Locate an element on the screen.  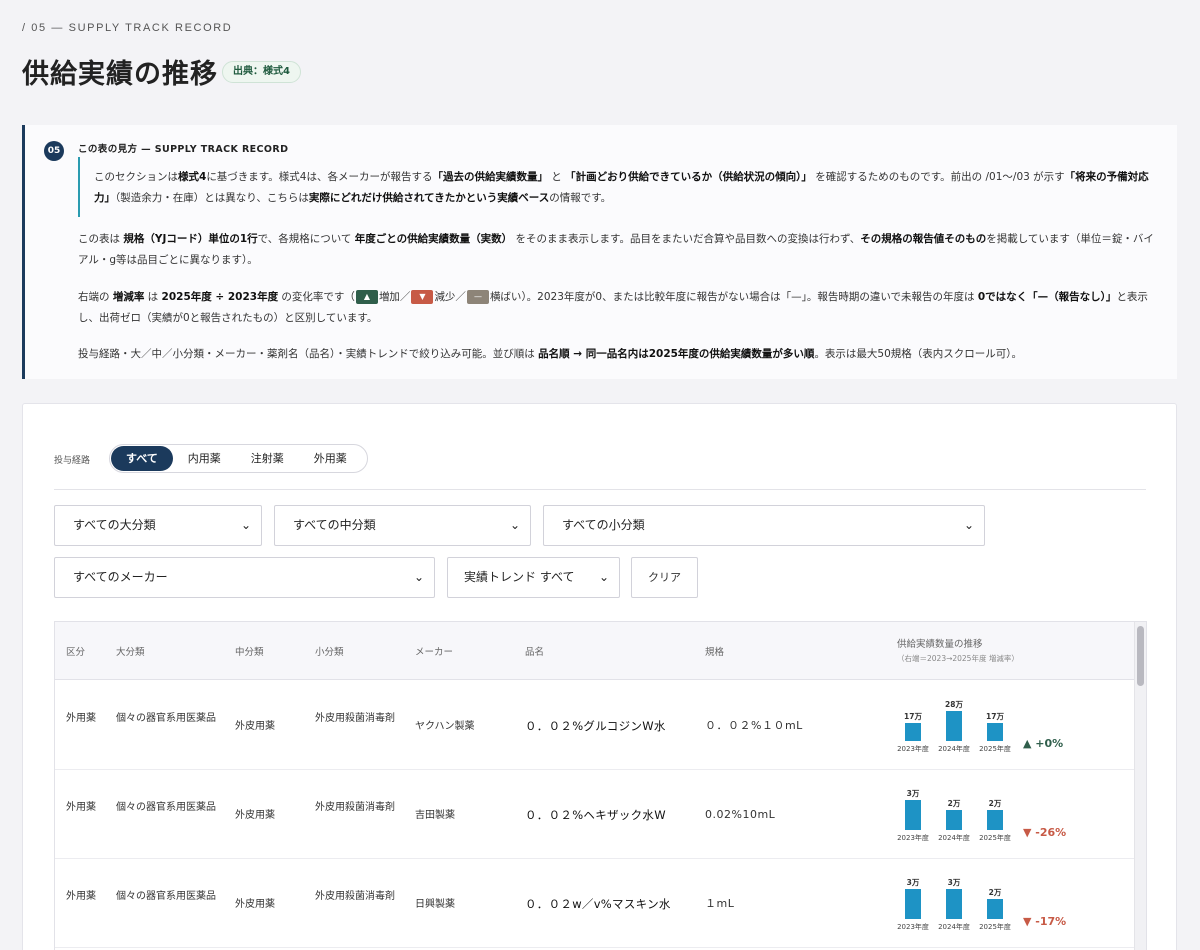
decrease-chip-icon: ▼ is located at coordinates (422, 297).